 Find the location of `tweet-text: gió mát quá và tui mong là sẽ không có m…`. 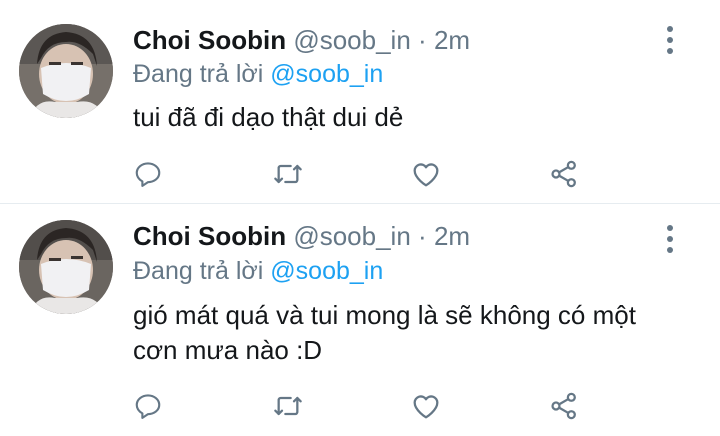

tweet-text: gió mát quá và tui mong là sẽ không có m… is located at coordinates (384, 332).